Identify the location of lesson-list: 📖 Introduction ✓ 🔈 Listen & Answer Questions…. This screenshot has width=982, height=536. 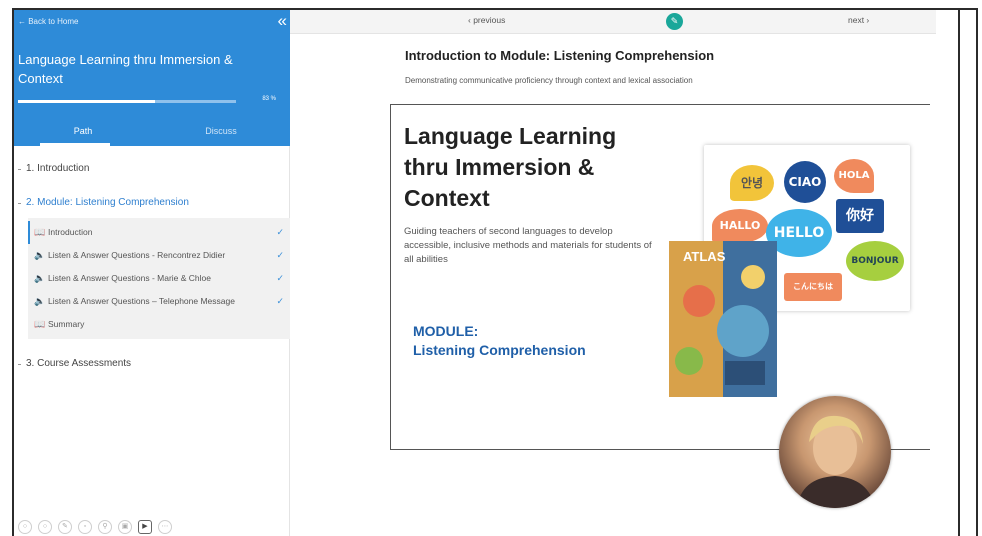
(159, 278).